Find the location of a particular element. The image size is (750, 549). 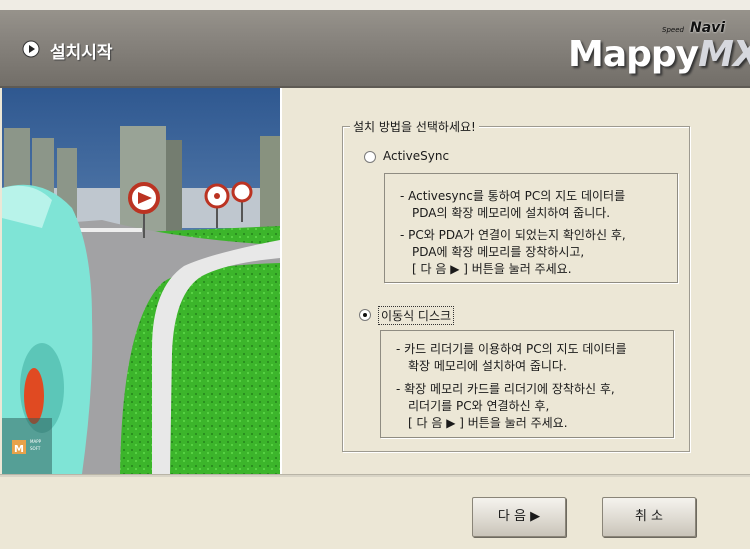

desc-line: PDA에 확장 메모리를 장착하시고, is located at coordinates (498, 252).